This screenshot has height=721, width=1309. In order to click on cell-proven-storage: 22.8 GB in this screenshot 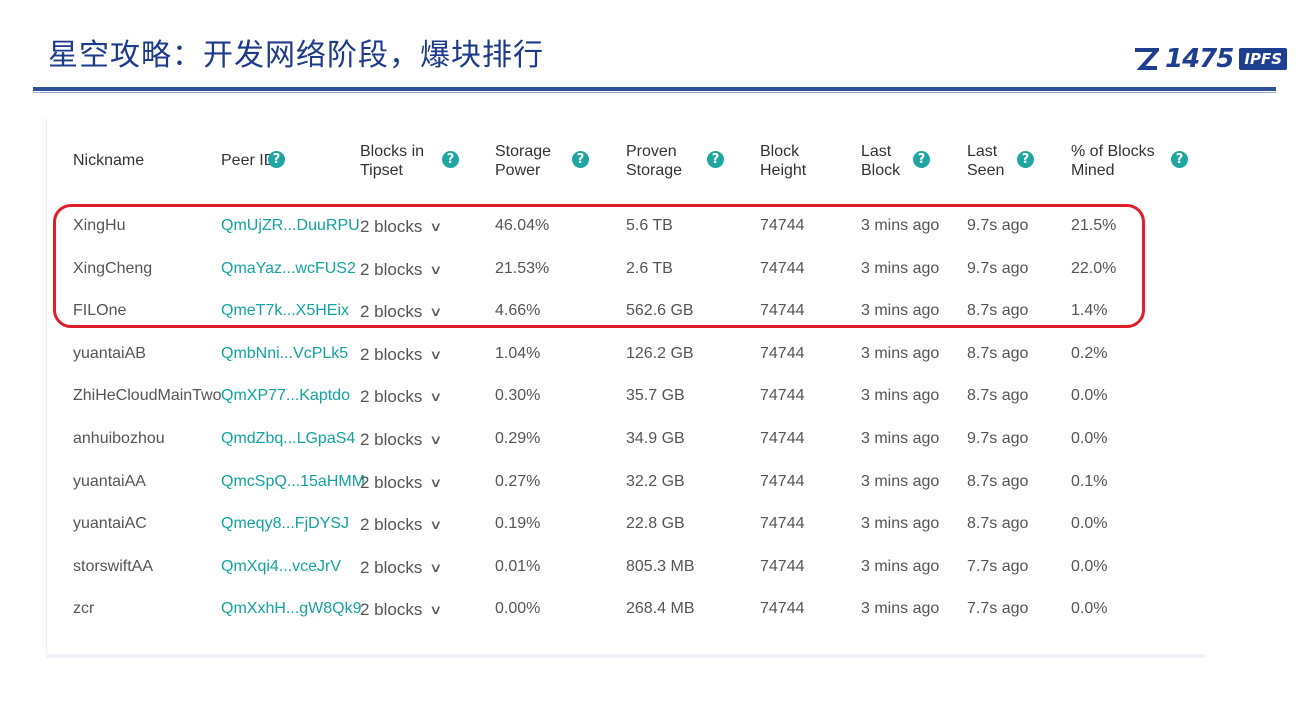, I will do `click(655, 524)`.